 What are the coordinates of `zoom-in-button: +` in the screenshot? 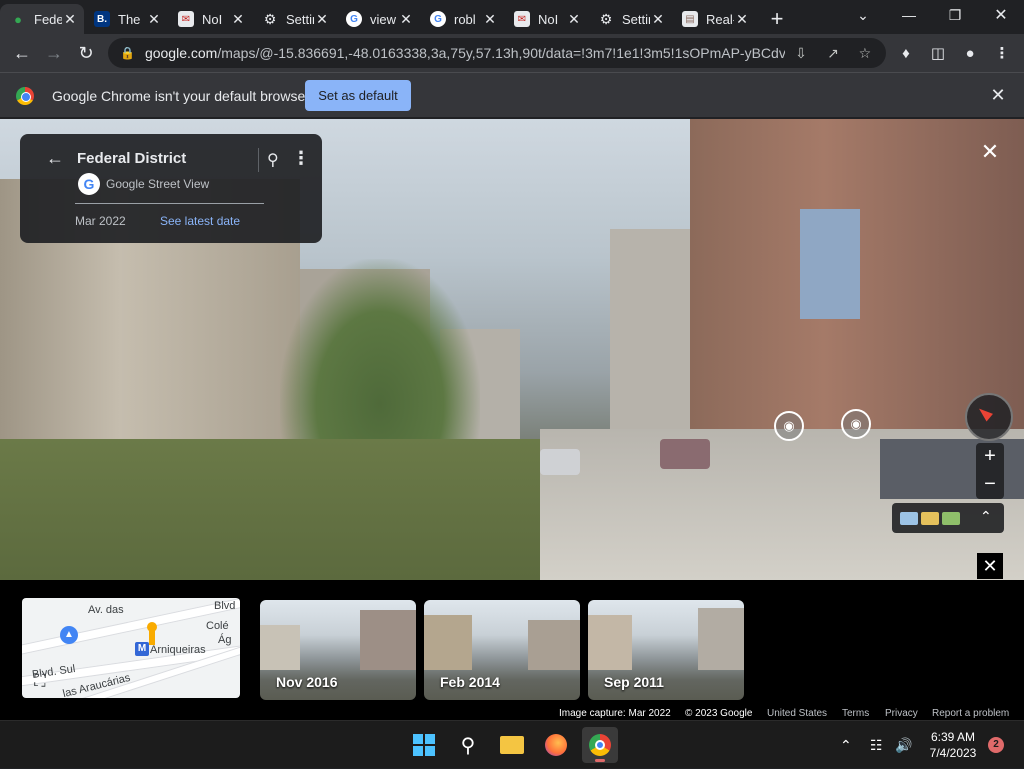 It's located at (990, 457).